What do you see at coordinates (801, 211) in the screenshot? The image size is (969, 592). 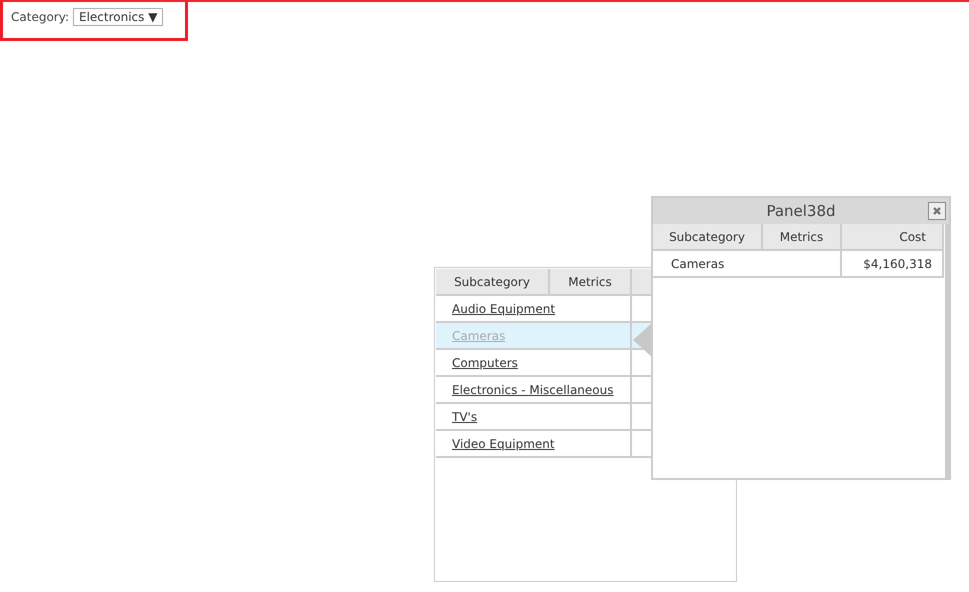 I see `panel-title: Panel38d` at bounding box center [801, 211].